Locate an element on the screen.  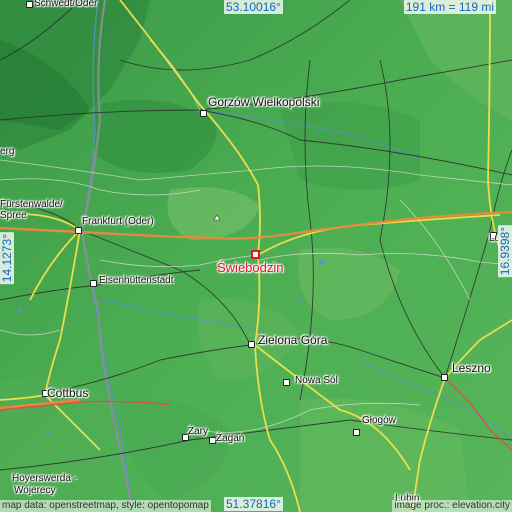
place-label-frankfurt: Frankfurt (Oder) is located at coordinates (118, 221).